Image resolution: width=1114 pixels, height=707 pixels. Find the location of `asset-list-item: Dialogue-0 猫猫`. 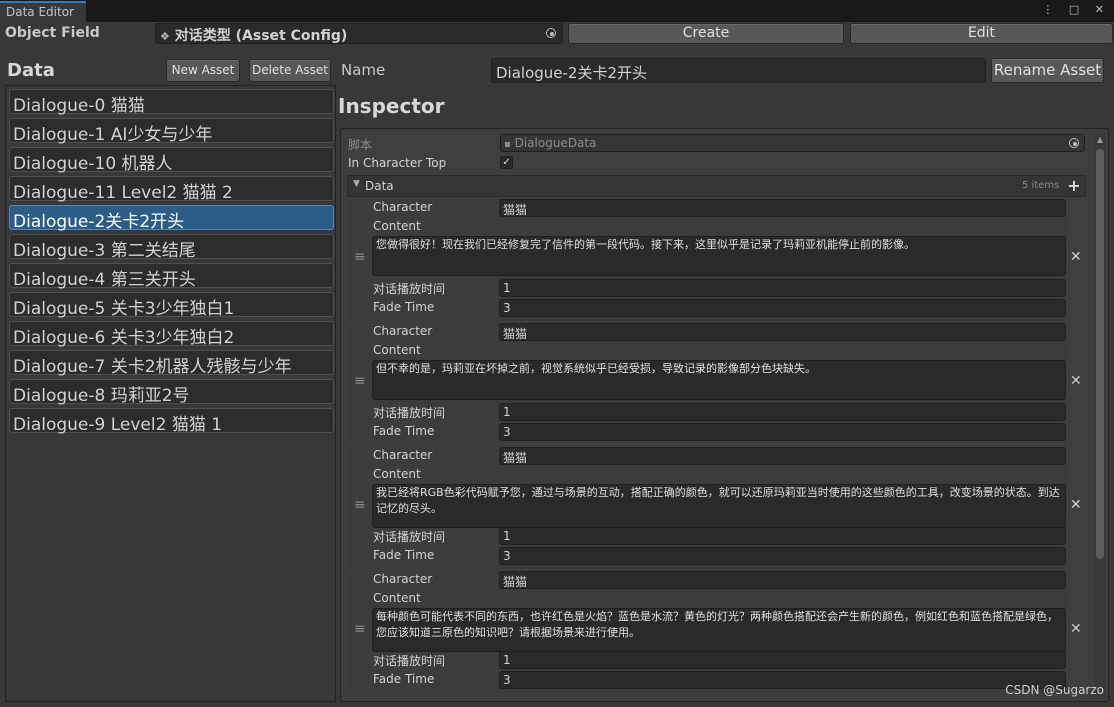

asset-list-item: Dialogue-0 猫猫 is located at coordinates (171, 102).